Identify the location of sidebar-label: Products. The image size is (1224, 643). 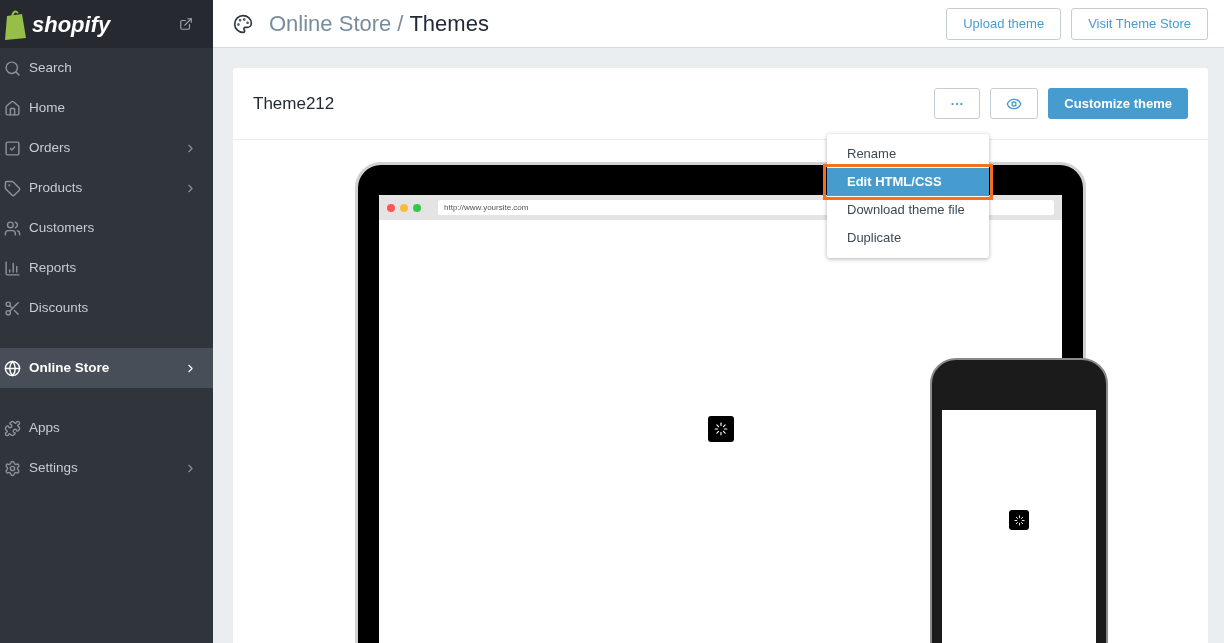
(56, 187).